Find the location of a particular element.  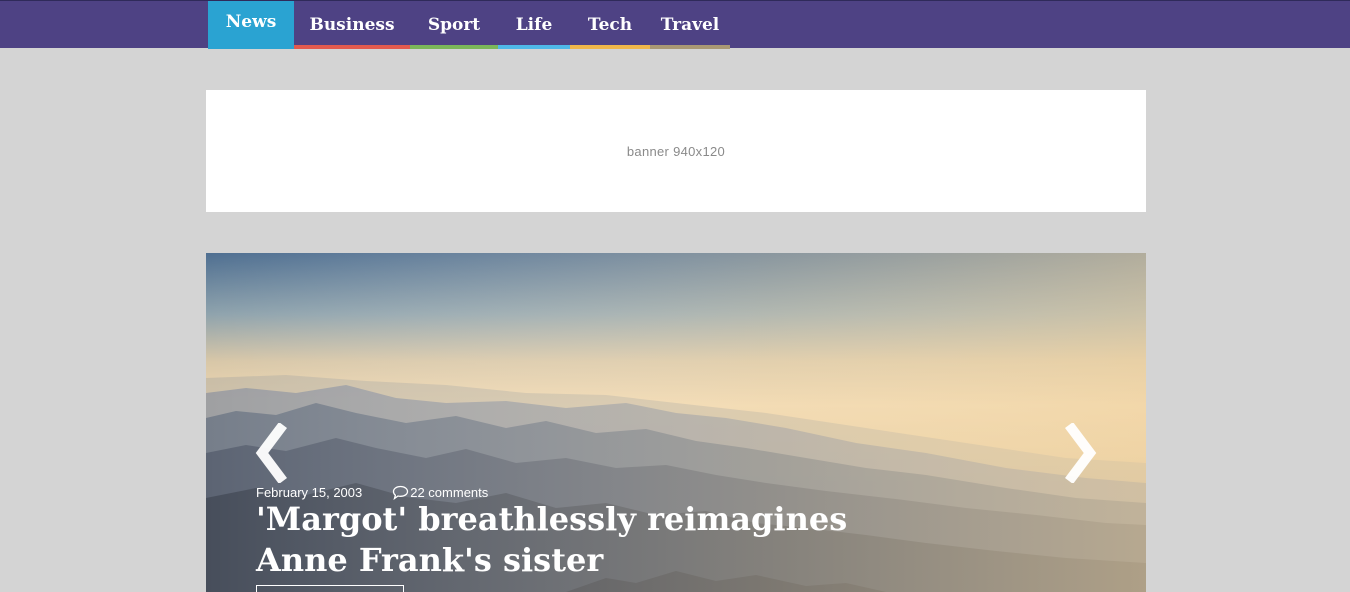

nav-item-travel: Travel is located at coordinates (690, 25).